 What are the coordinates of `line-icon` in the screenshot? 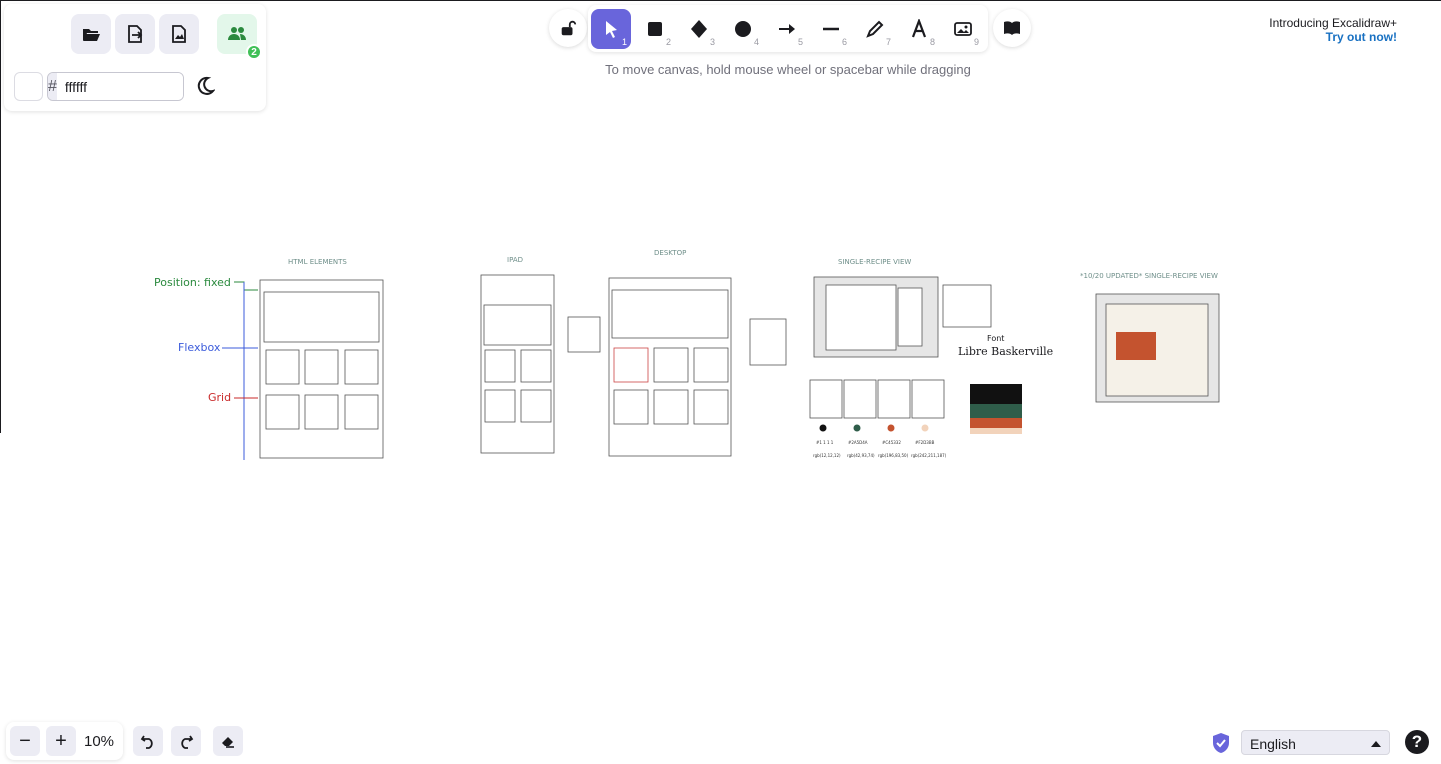 It's located at (831, 29).